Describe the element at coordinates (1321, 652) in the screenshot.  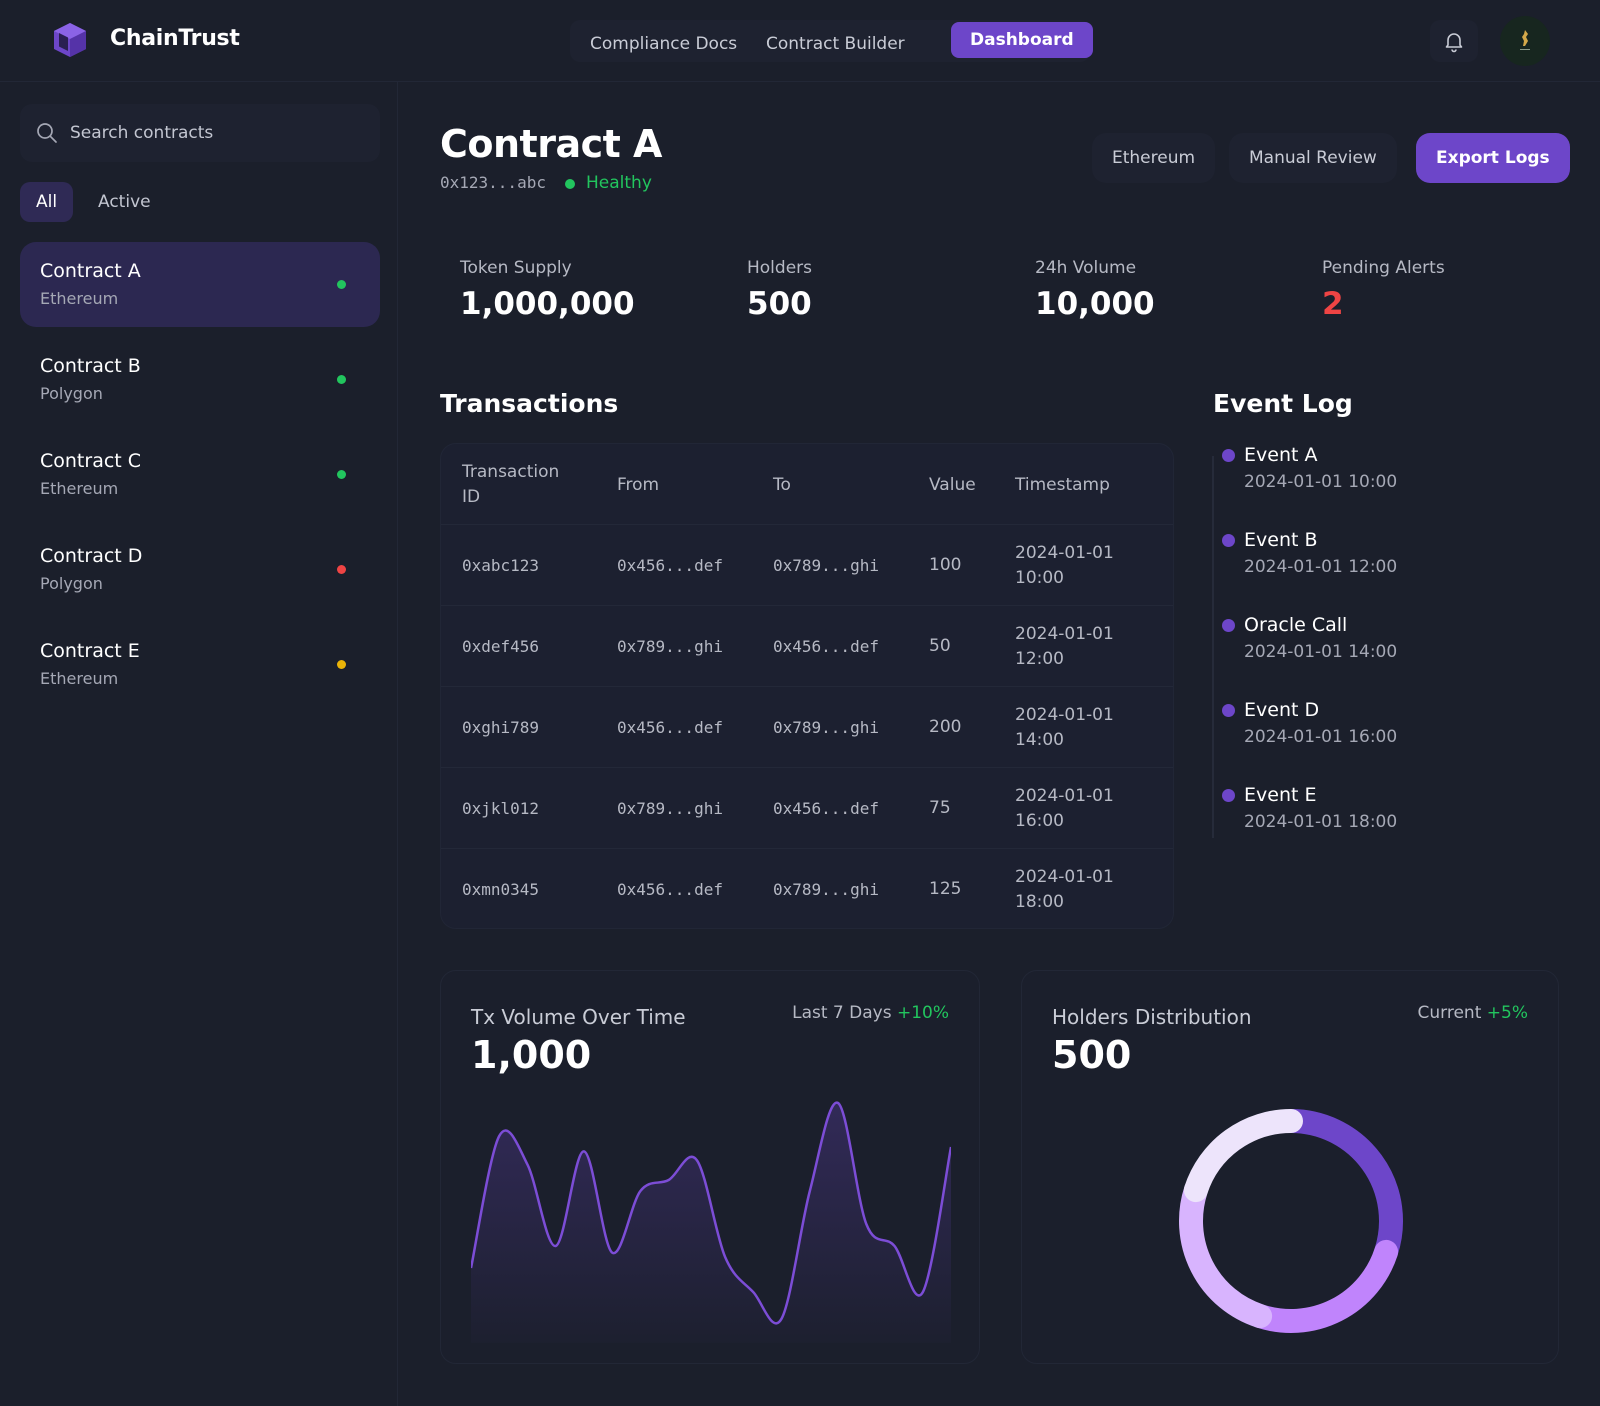
I see `event-time: 2024-01-01 14:00` at that location.